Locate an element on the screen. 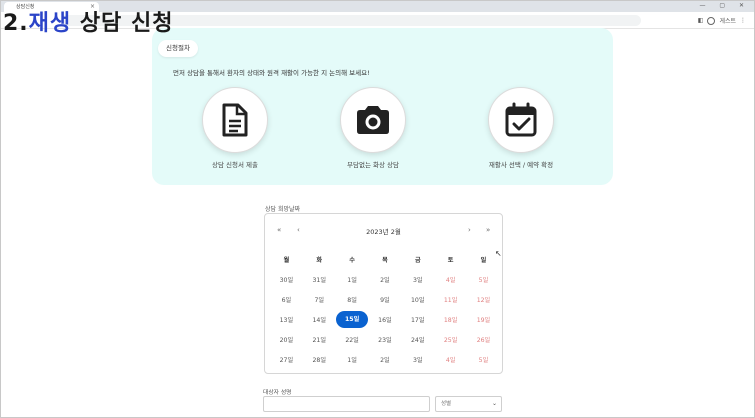  calendar-day: 23일 is located at coordinates (385, 339).